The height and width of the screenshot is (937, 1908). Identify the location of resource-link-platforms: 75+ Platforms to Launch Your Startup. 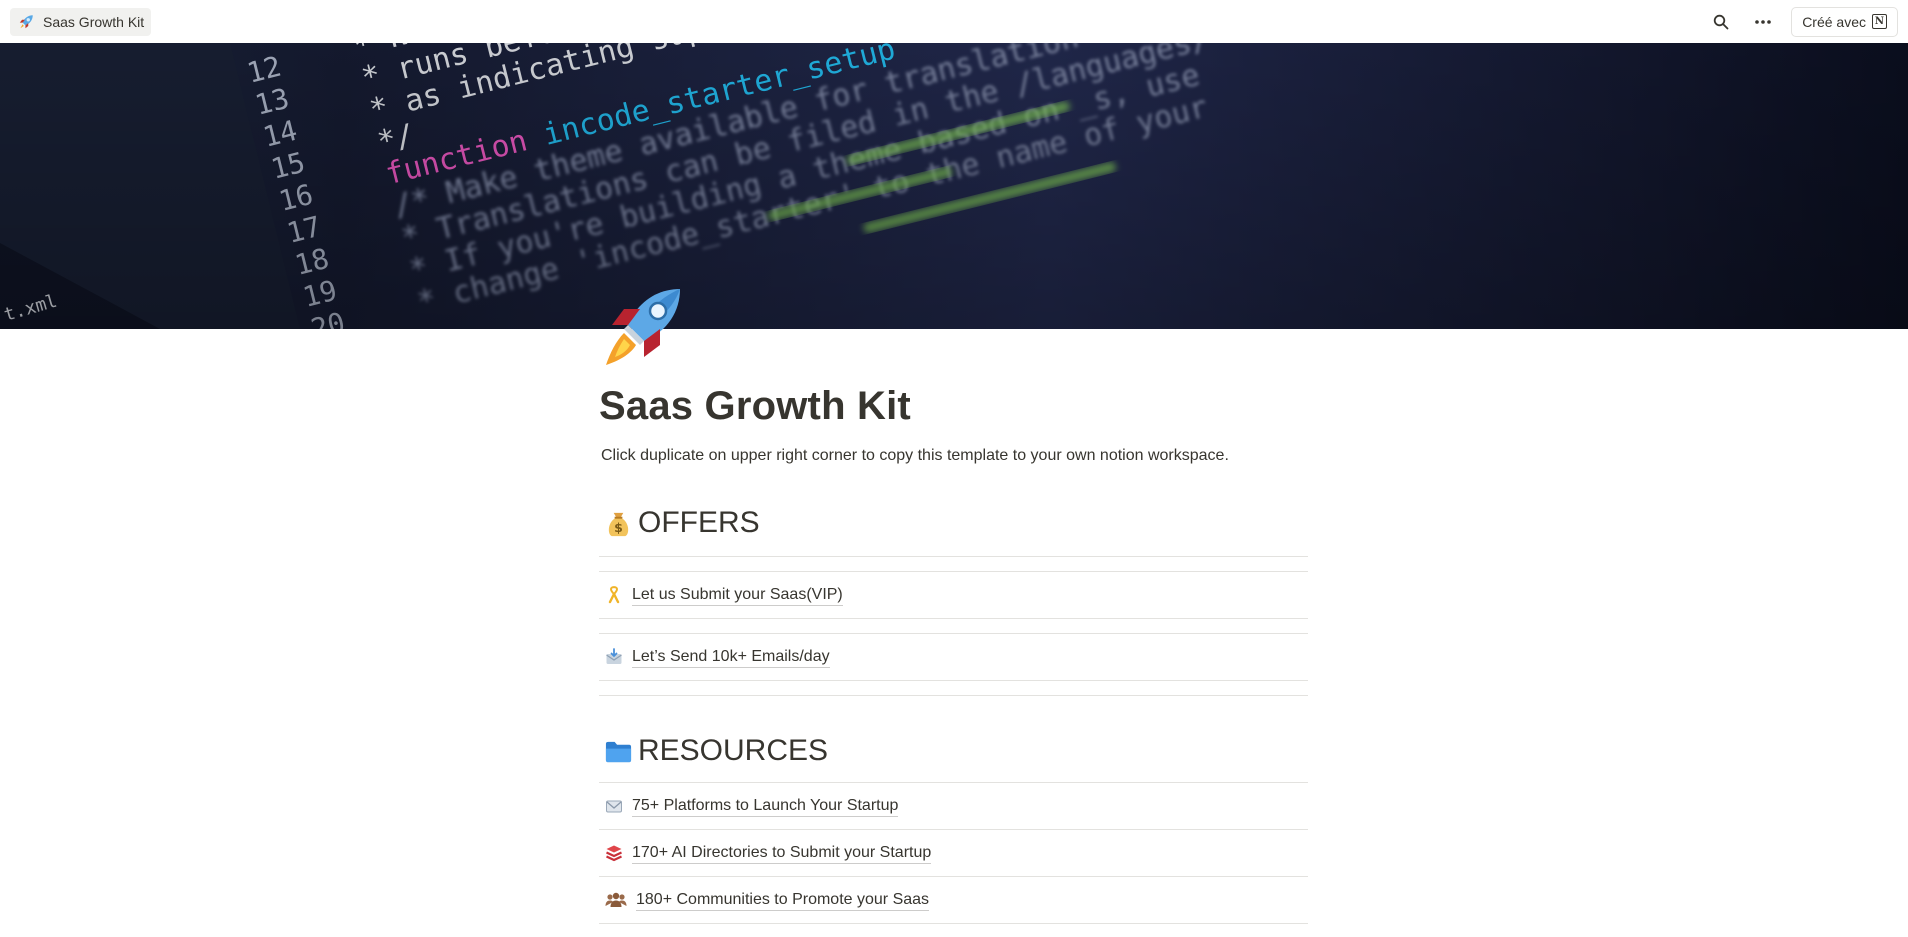
(953, 806).